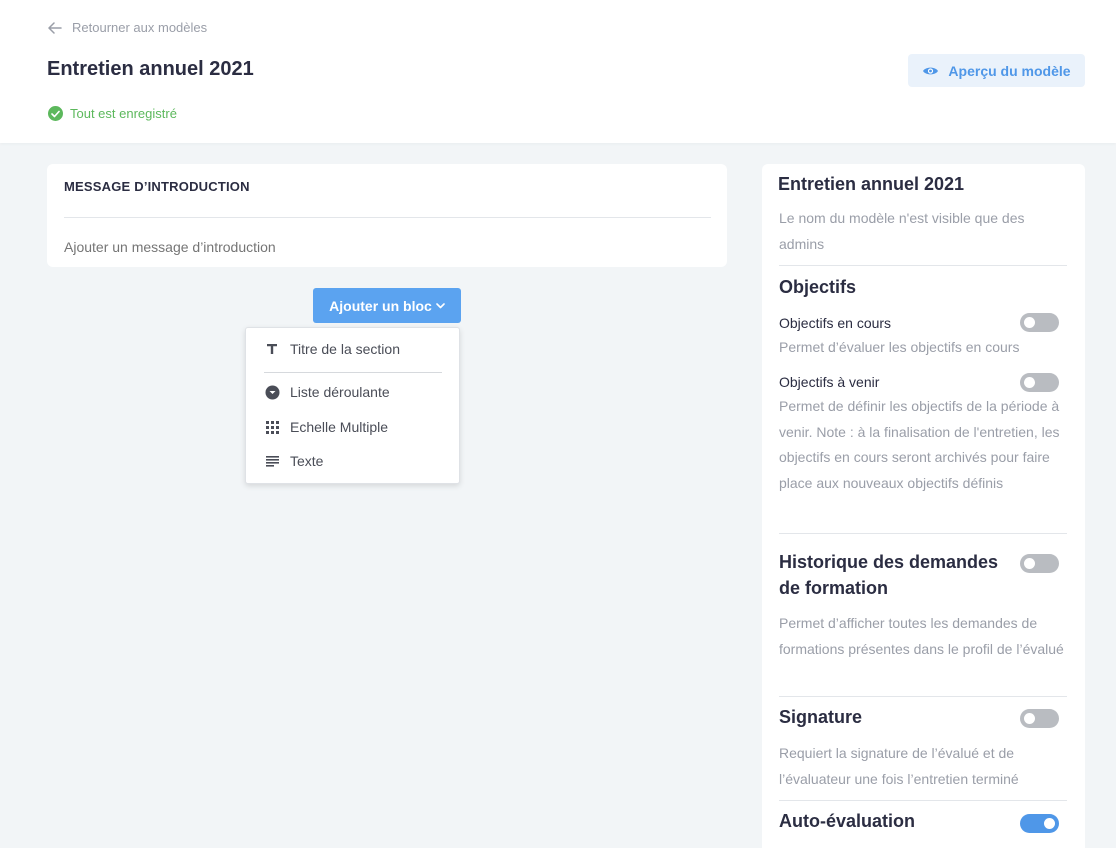 This screenshot has width=1116, height=848. I want to click on option-label-upcoming-objectives: Objectifs à venir, so click(829, 382).